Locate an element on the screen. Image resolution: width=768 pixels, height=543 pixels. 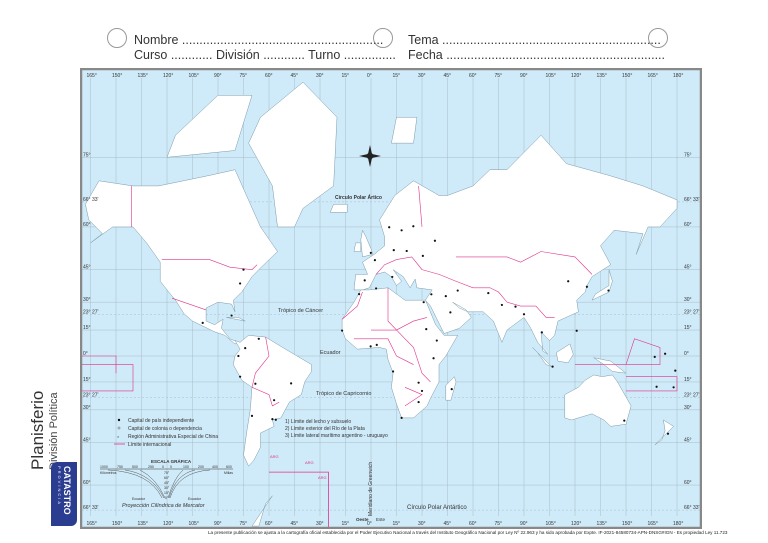
scale-lat: 0° is located at coordinates (167, 498).